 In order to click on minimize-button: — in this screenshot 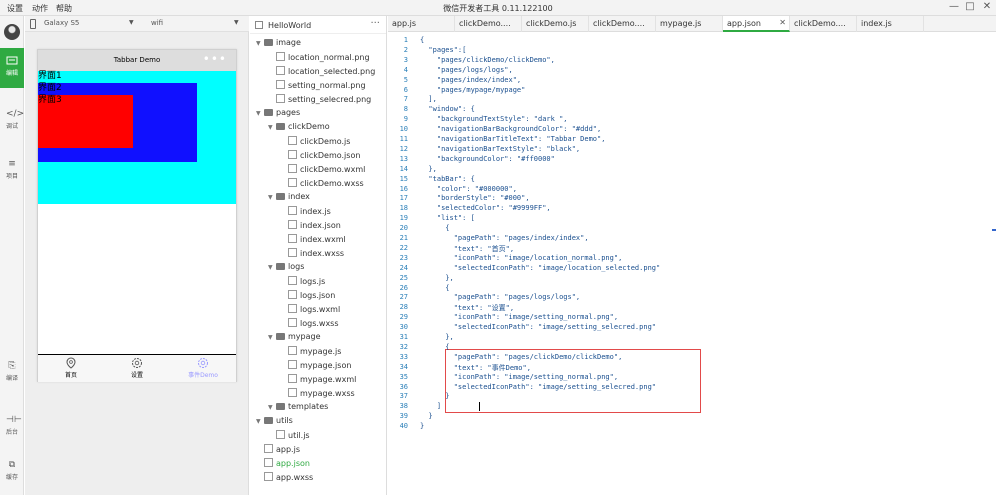, I will do `click(954, 6)`.